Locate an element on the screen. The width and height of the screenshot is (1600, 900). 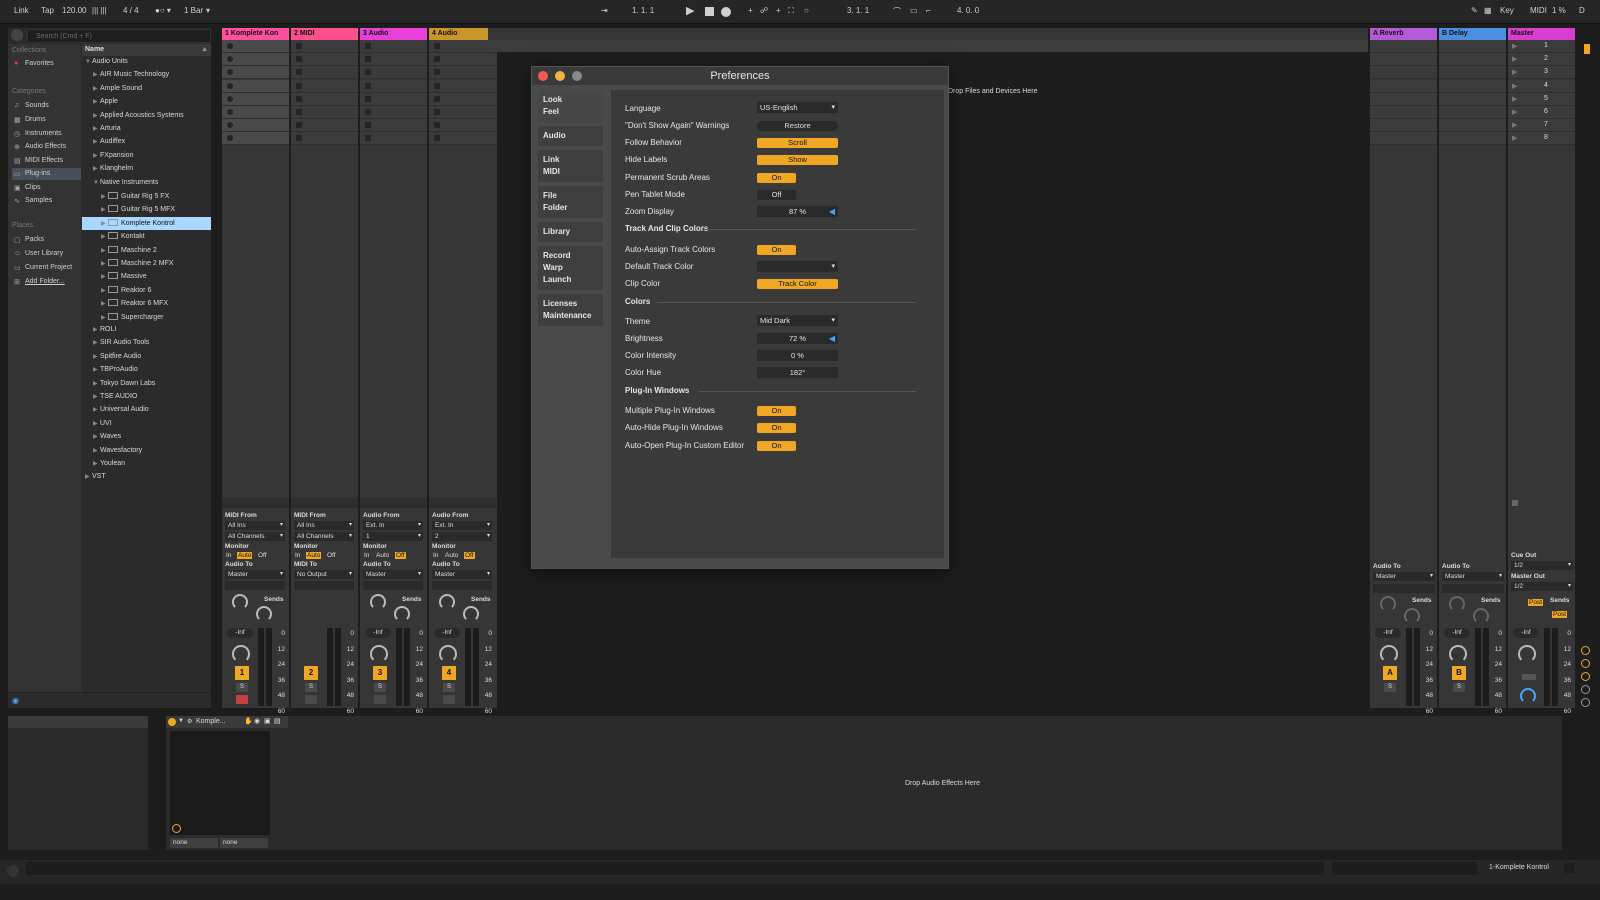
track-title: B Delay is located at coordinates (1472, 34).